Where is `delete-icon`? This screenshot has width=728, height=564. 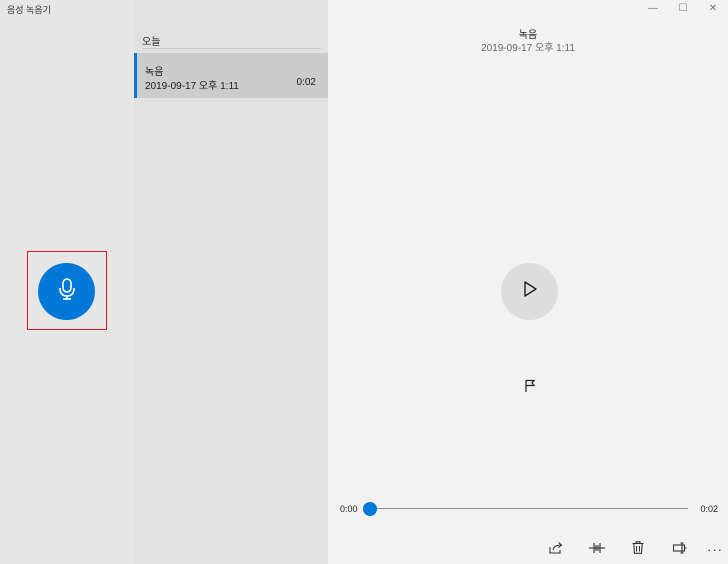 delete-icon is located at coordinates (638, 550).